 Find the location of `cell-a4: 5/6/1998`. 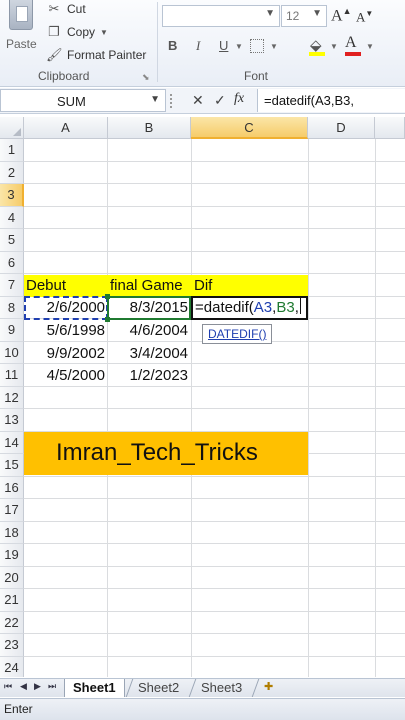

cell-a4: 5/6/1998 is located at coordinates (66, 331).